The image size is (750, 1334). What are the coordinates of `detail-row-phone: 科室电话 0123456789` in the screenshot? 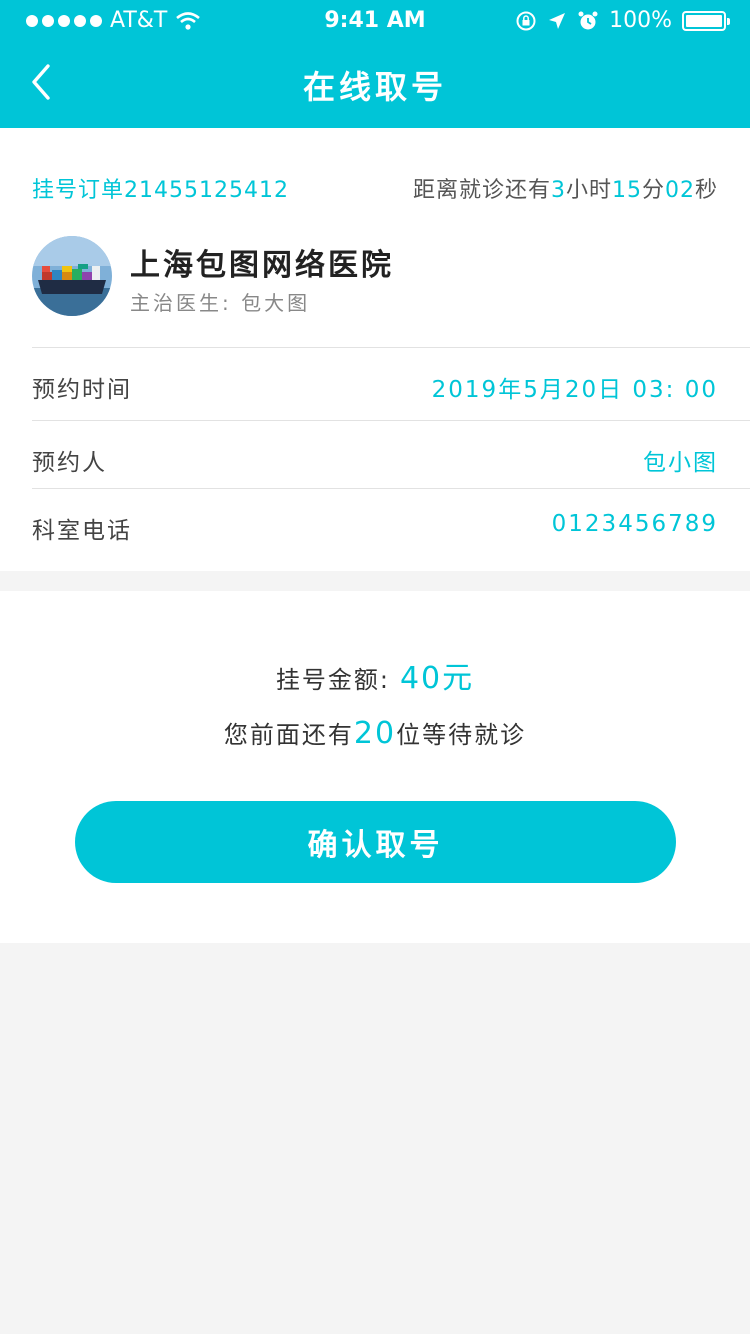 It's located at (391, 523).